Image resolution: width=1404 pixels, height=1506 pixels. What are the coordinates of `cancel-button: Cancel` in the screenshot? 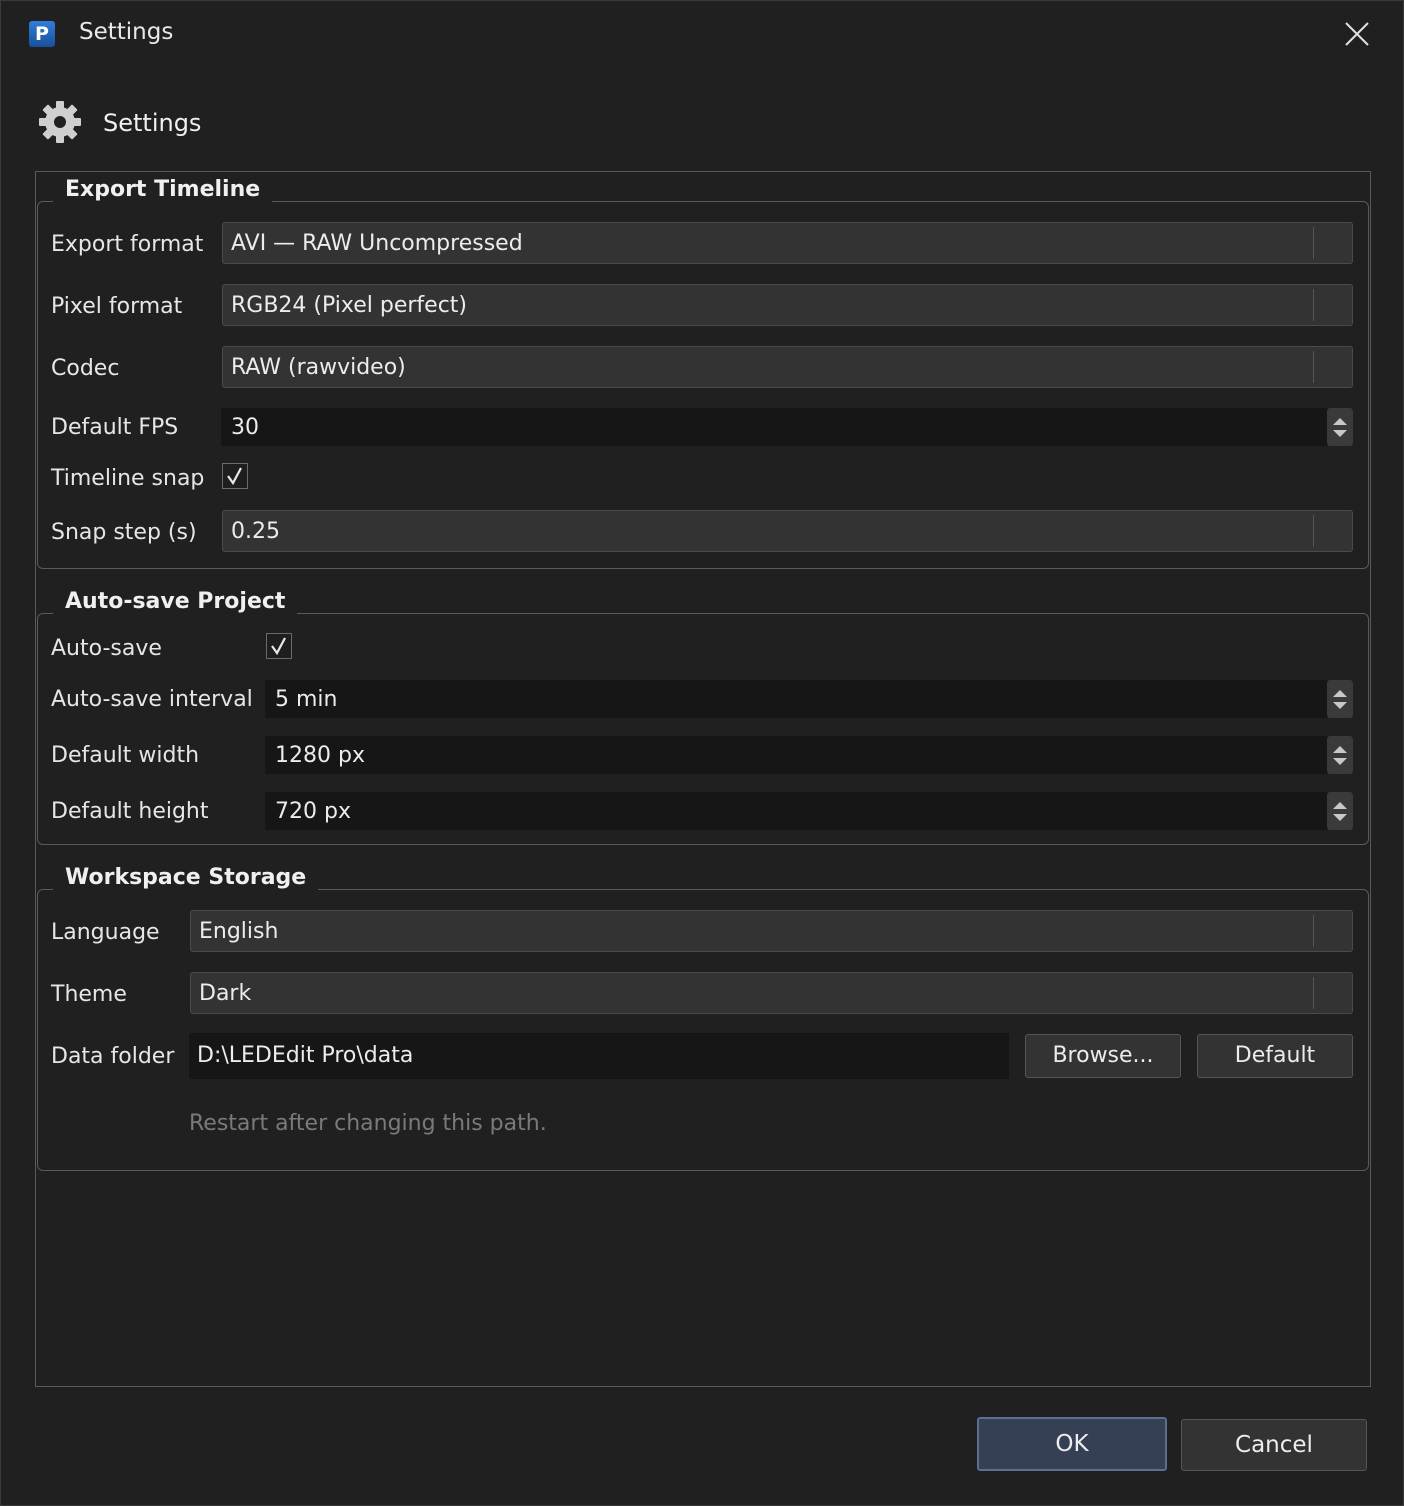 It's located at (1274, 1445).